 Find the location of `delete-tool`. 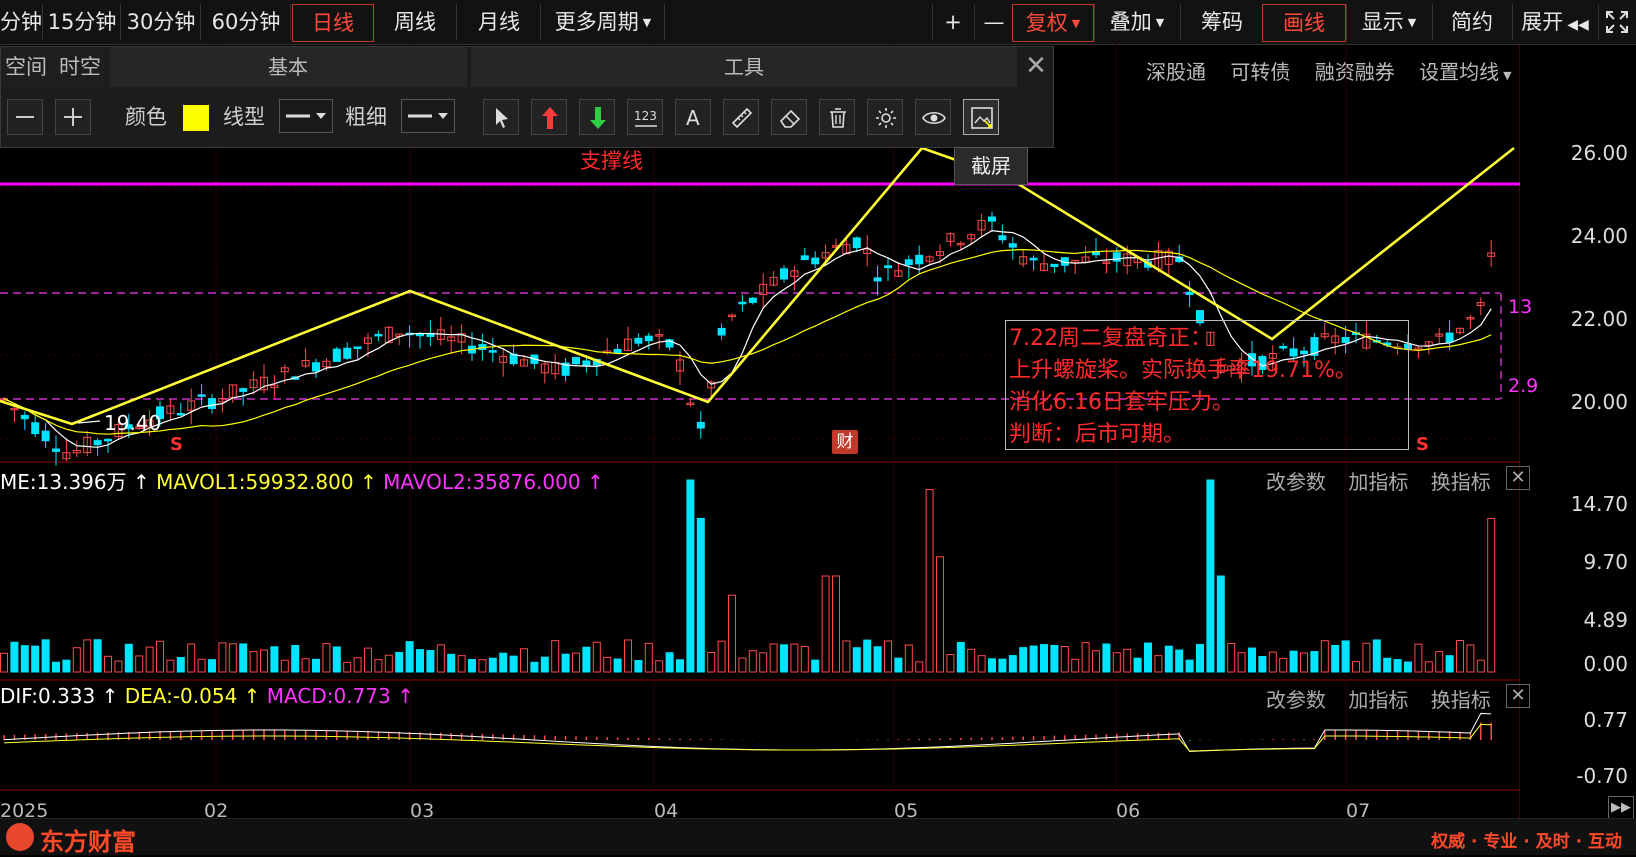

delete-tool is located at coordinates (837, 117).